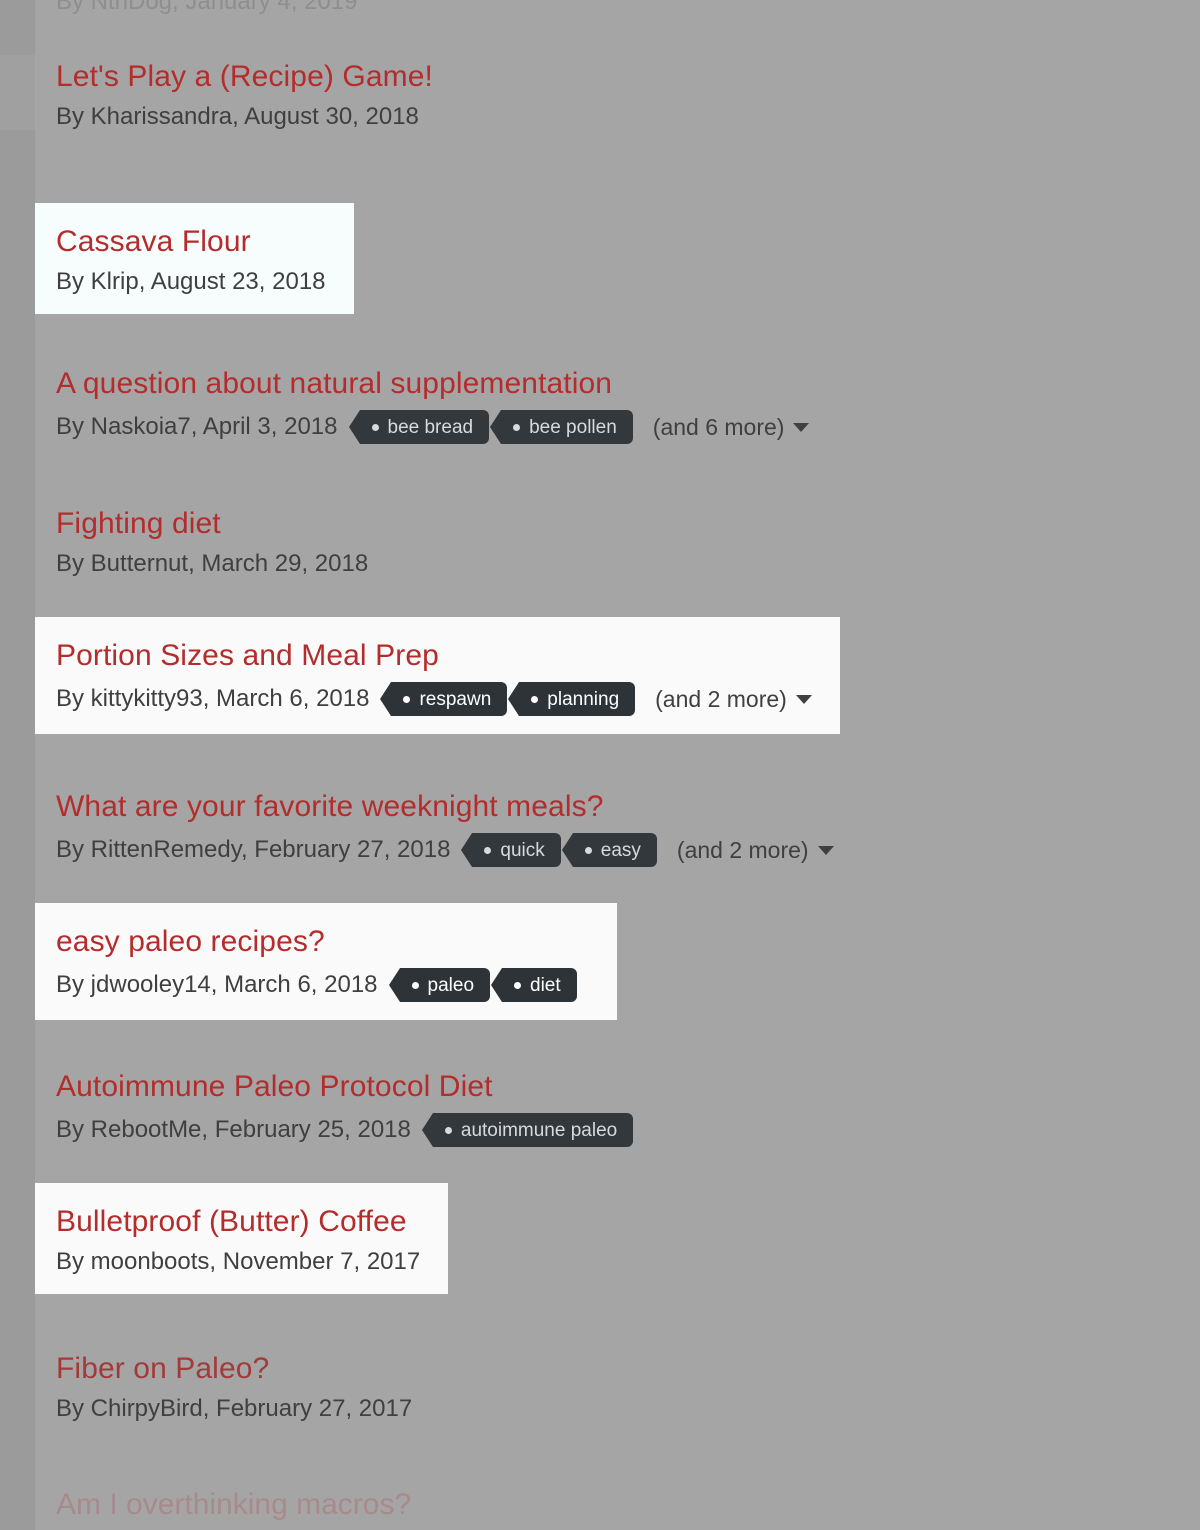 The height and width of the screenshot is (1530, 1200). Describe the element at coordinates (217, 984) in the screenshot. I see `topic-byline: By jdwooley14, March 6, 2018` at that location.